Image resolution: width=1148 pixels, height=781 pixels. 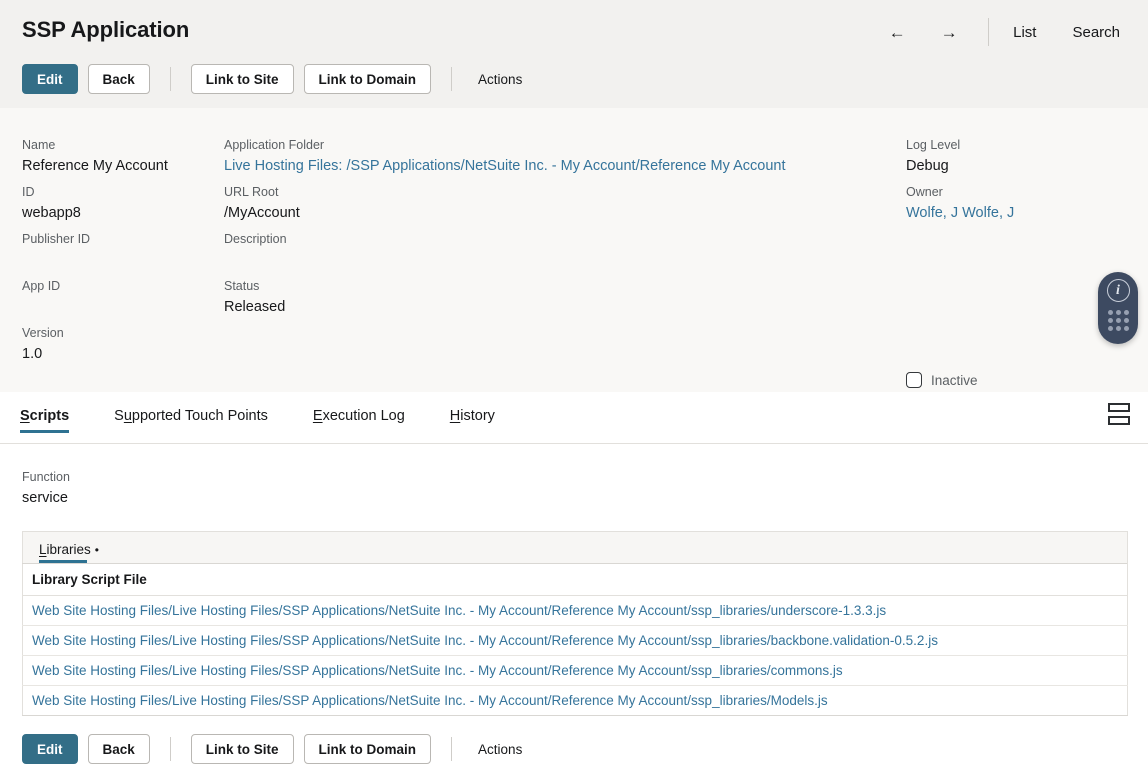 I want to click on link-to-domain-button: Link to Domain, so click(x=367, y=79).